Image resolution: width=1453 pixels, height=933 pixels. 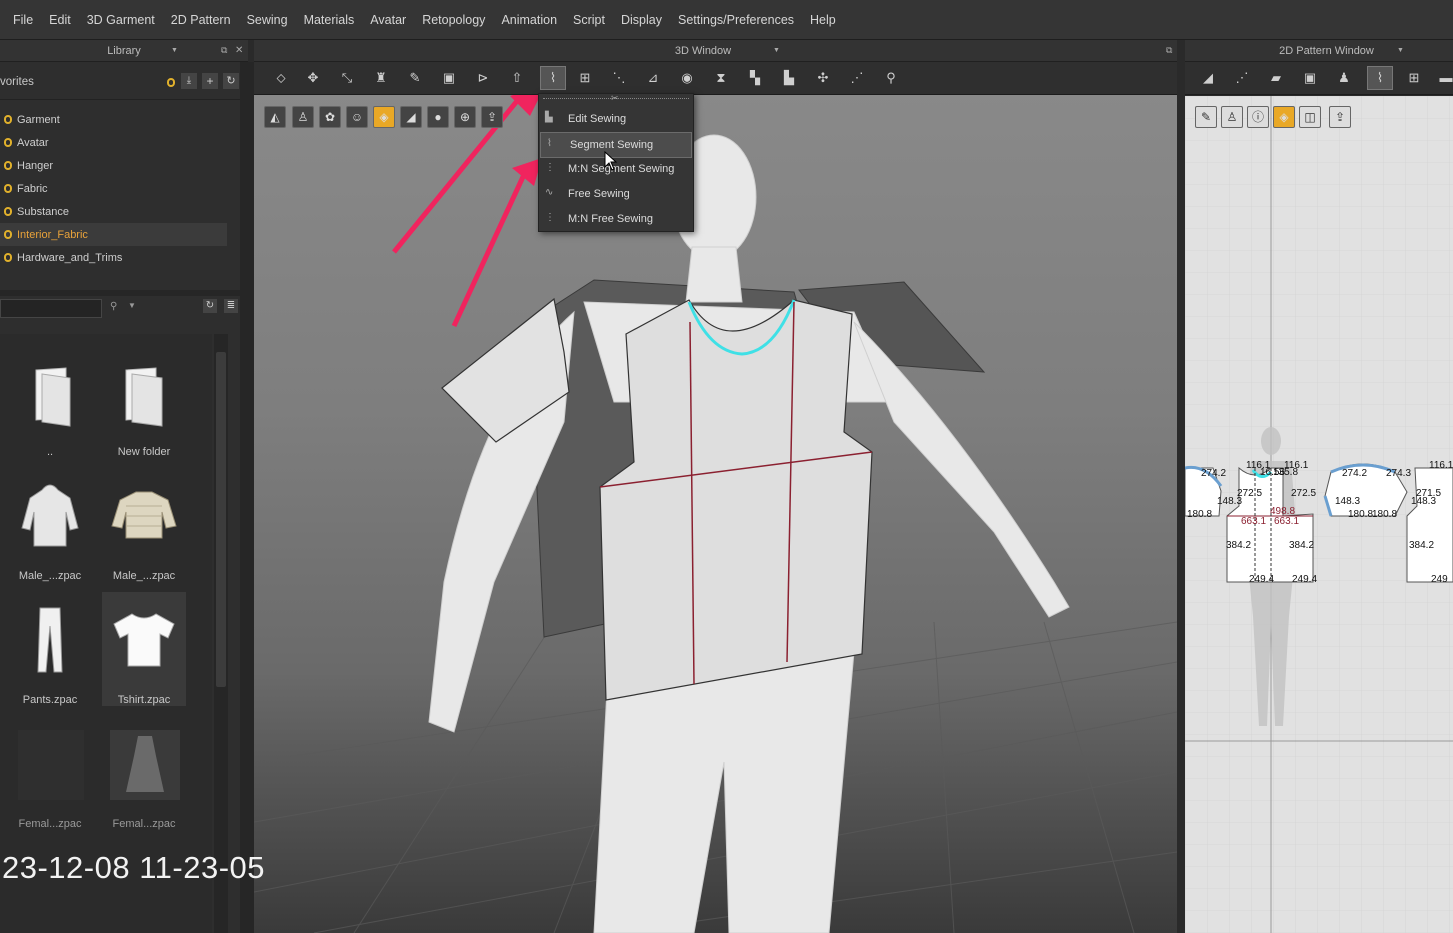 I want to click on transform-icon: ⤡, so click(x=347, y=78).